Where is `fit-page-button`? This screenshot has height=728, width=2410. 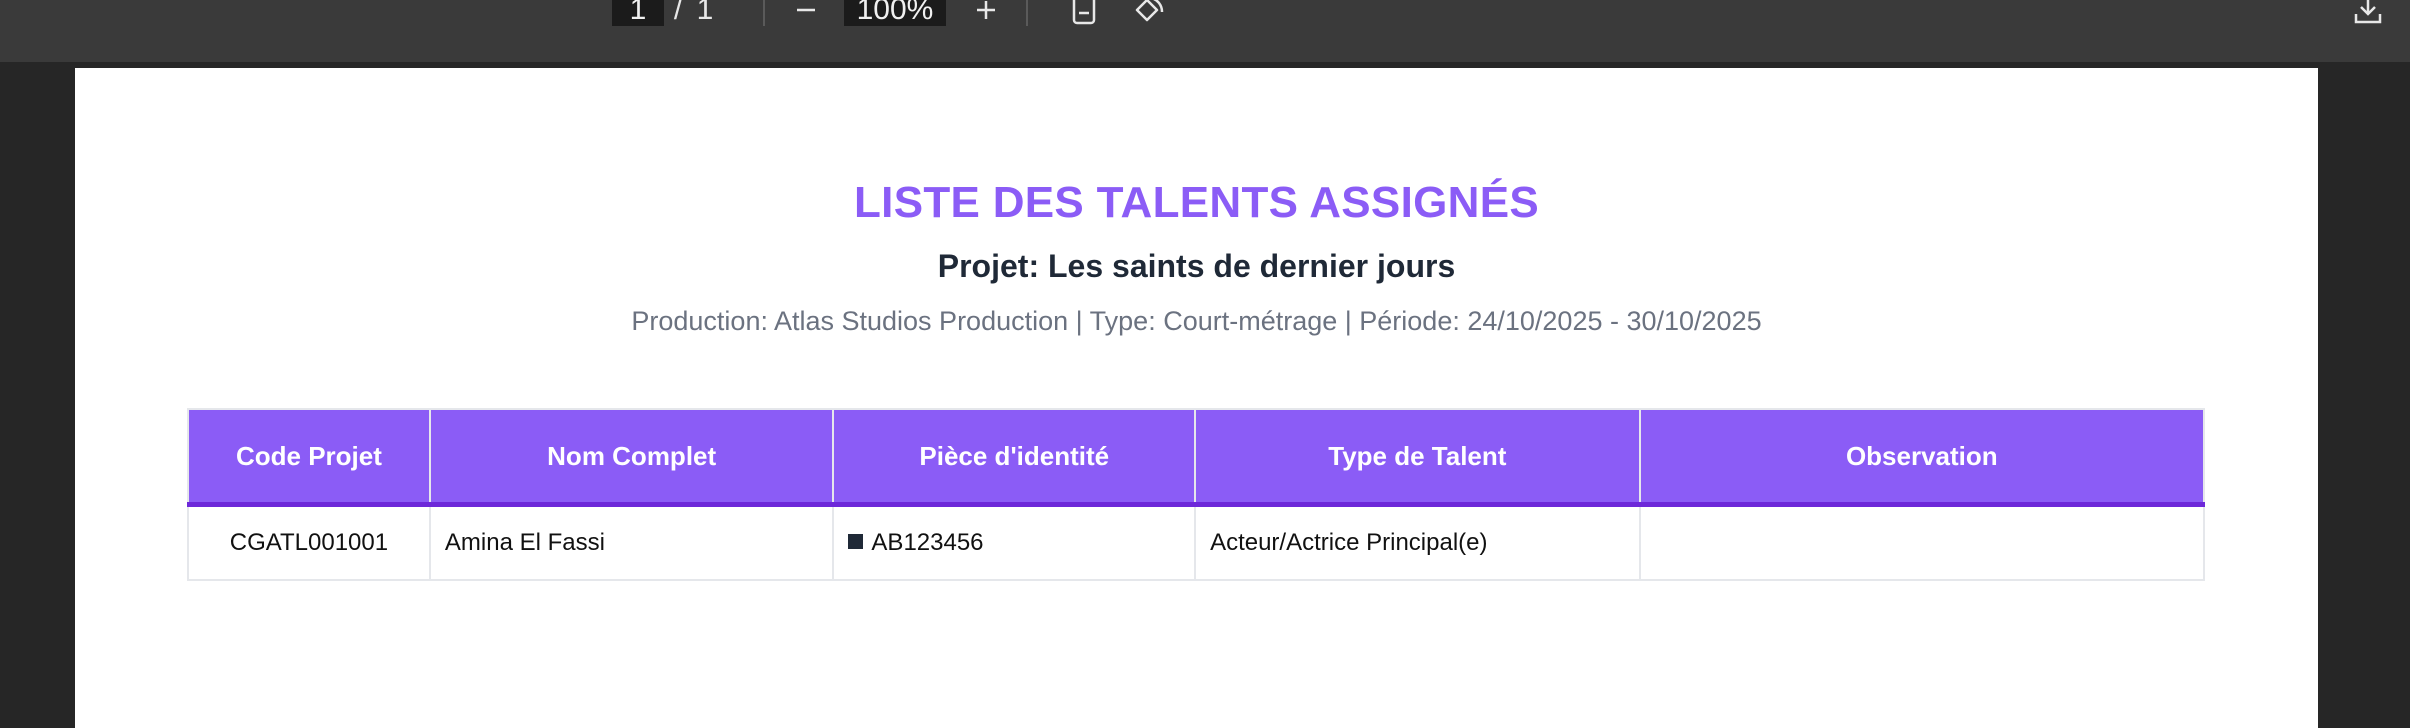 fit-page-button is located at coordinates (1084, 13).